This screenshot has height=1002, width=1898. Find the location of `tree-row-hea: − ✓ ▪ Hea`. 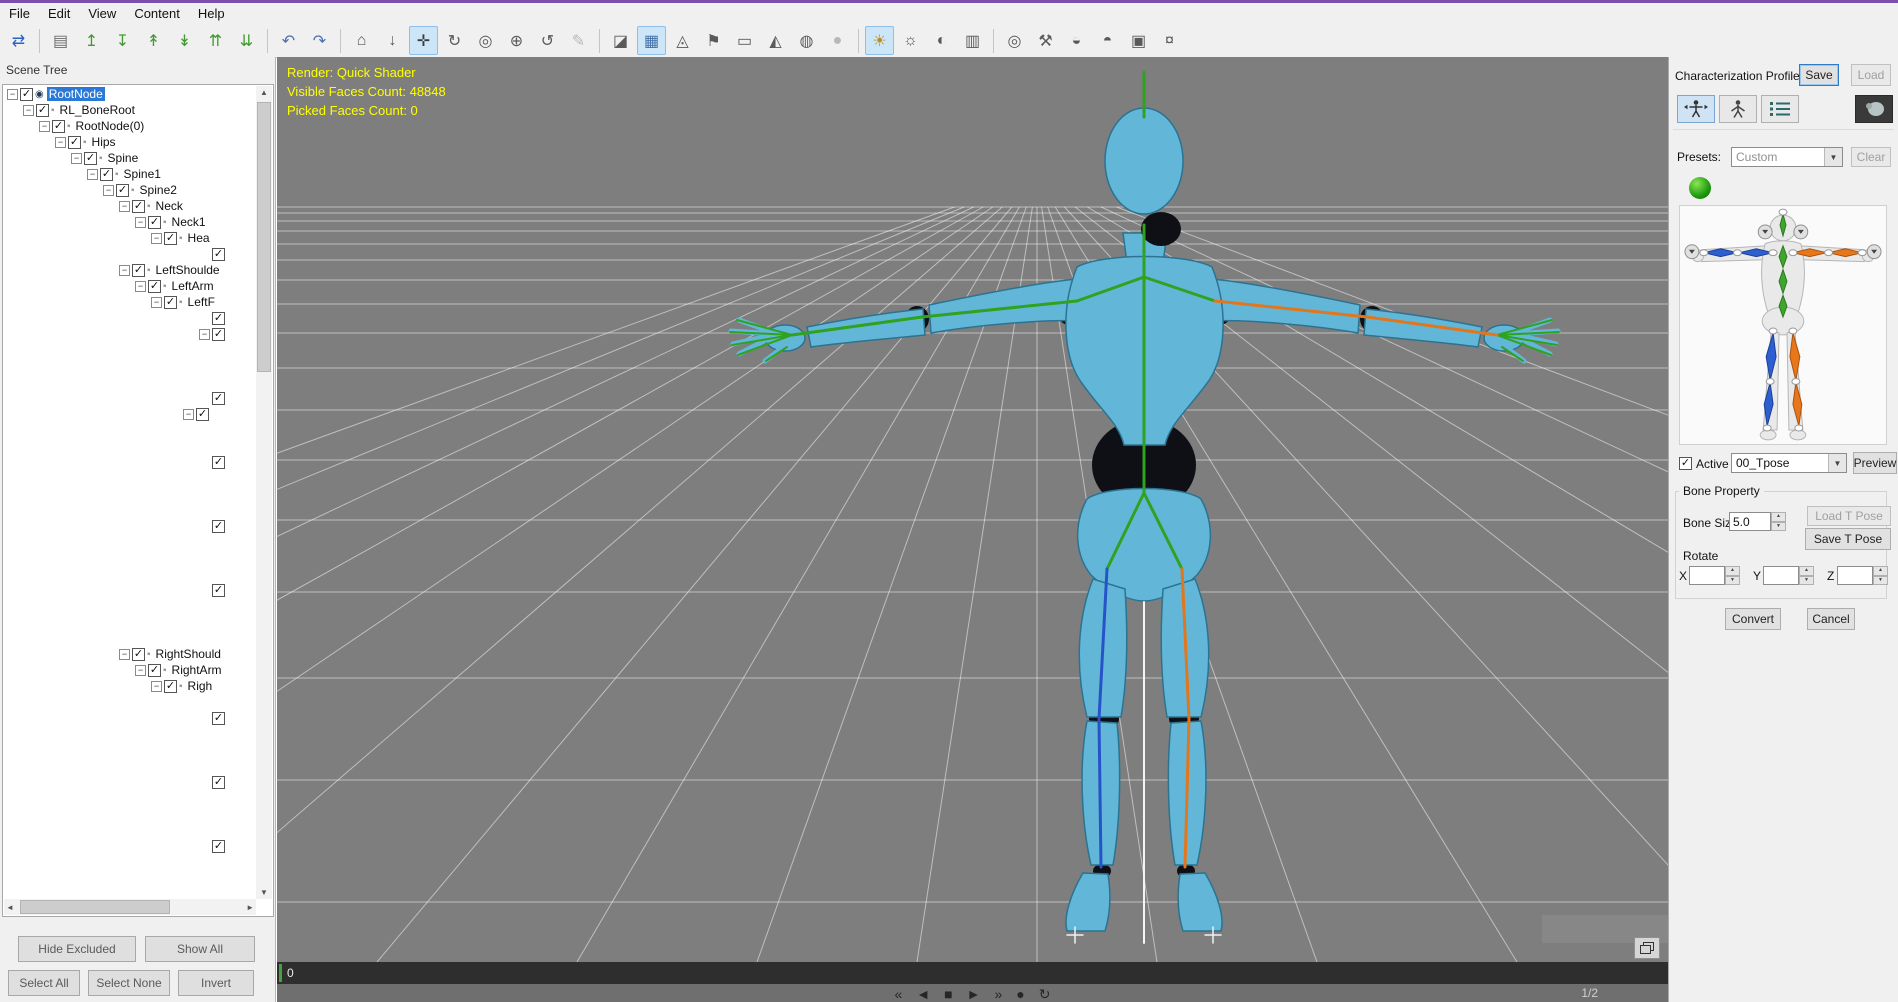

tree-row-hea: − ✓ ▪ Hea is located at coordinates (129, 238).